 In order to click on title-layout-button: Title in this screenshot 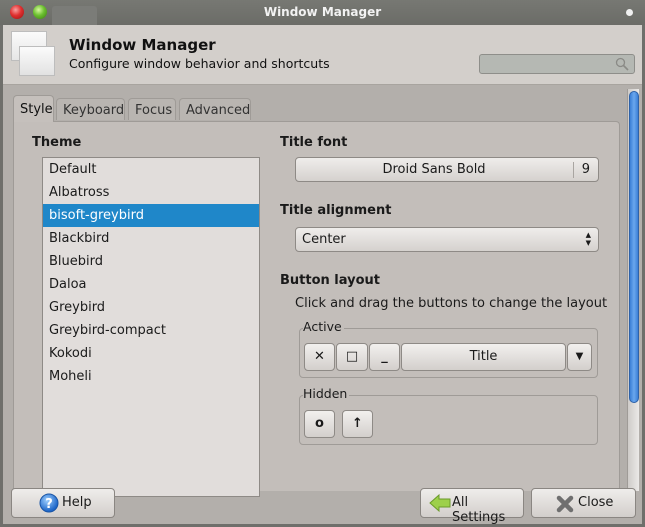, I will do `click(483, 357)`.